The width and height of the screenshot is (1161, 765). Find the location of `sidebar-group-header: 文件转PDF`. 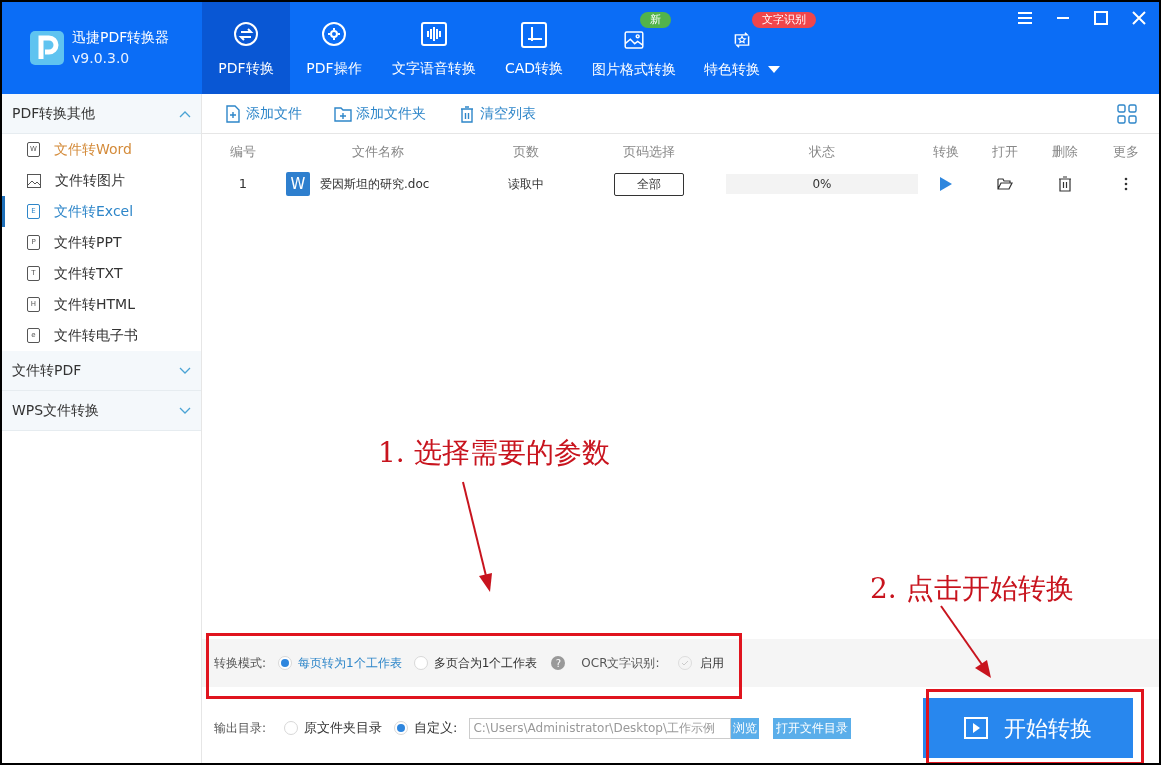

sidebar-group-header: 文件转PDF is located at coordinates (101, 371).